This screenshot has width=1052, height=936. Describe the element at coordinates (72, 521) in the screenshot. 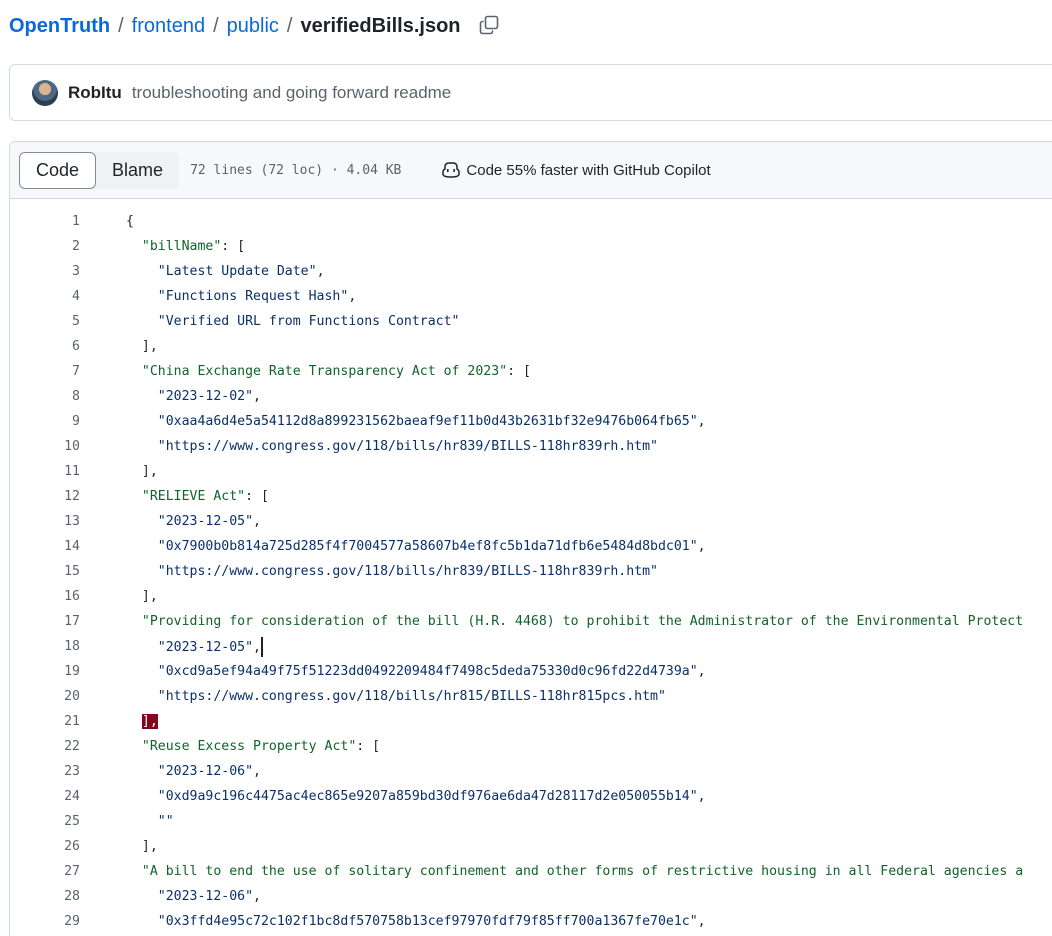

I see `line-number: 13` at that location.